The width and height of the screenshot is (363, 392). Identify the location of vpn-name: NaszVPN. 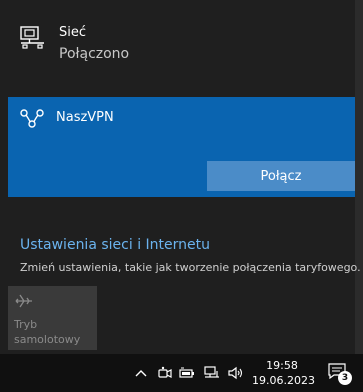
(85, 117).